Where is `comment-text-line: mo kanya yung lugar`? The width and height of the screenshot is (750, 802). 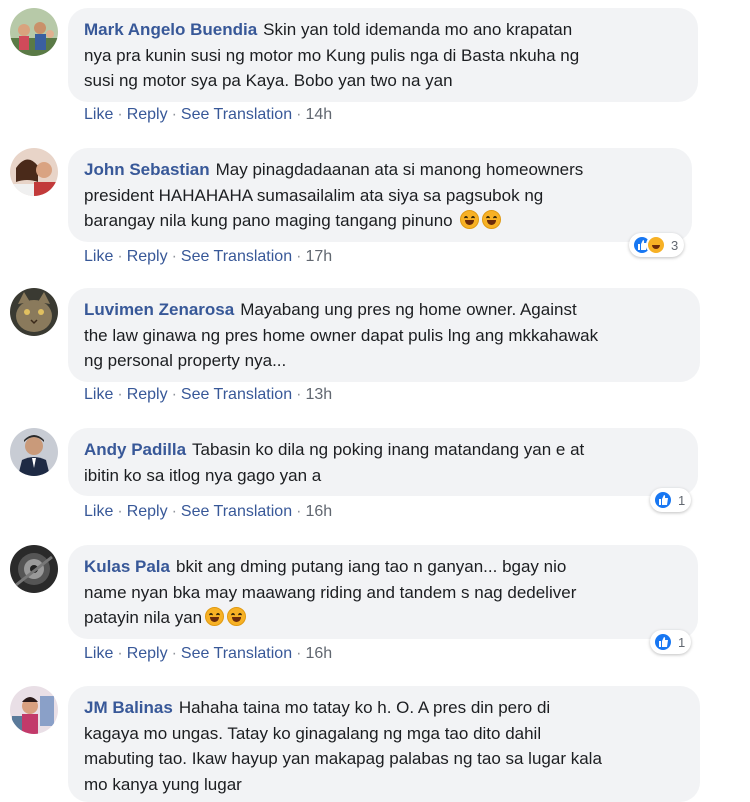
comment-text-line: mo kanya yung lugar is located at coordinates (163, 784).